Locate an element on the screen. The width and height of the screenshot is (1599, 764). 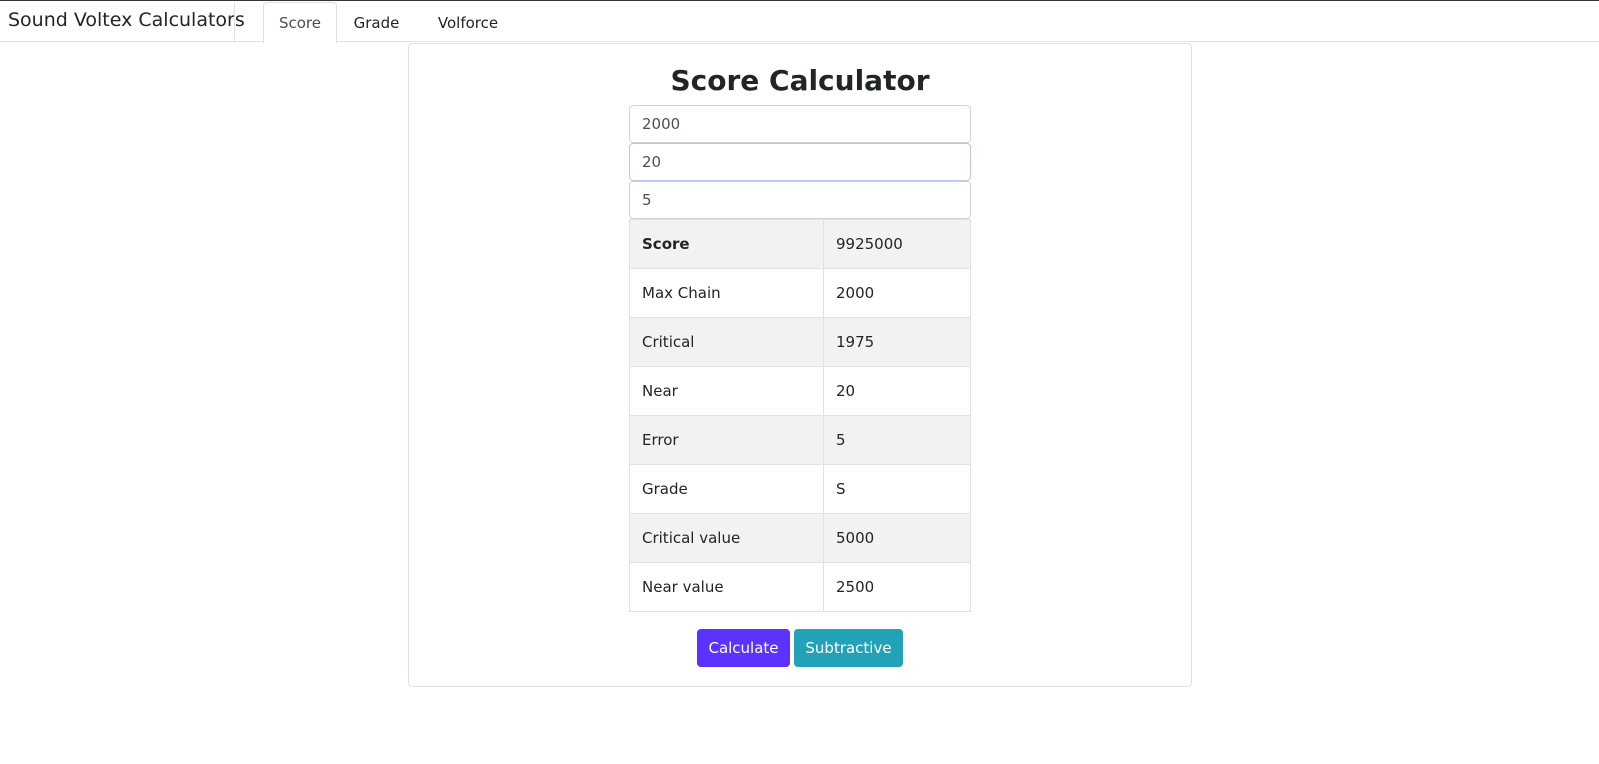
app-title: Sound Voltex Calculators is located at coordinates (126, 20).